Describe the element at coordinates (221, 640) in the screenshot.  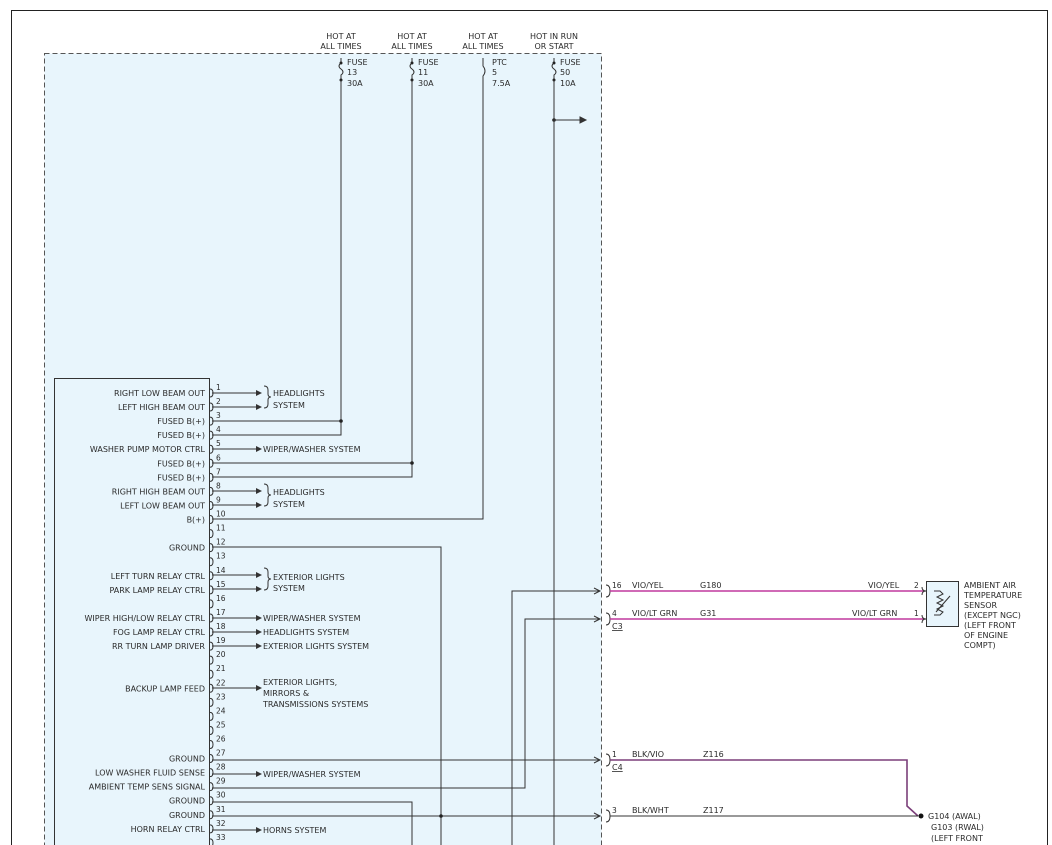
I see `pin-number: 19` at that location.